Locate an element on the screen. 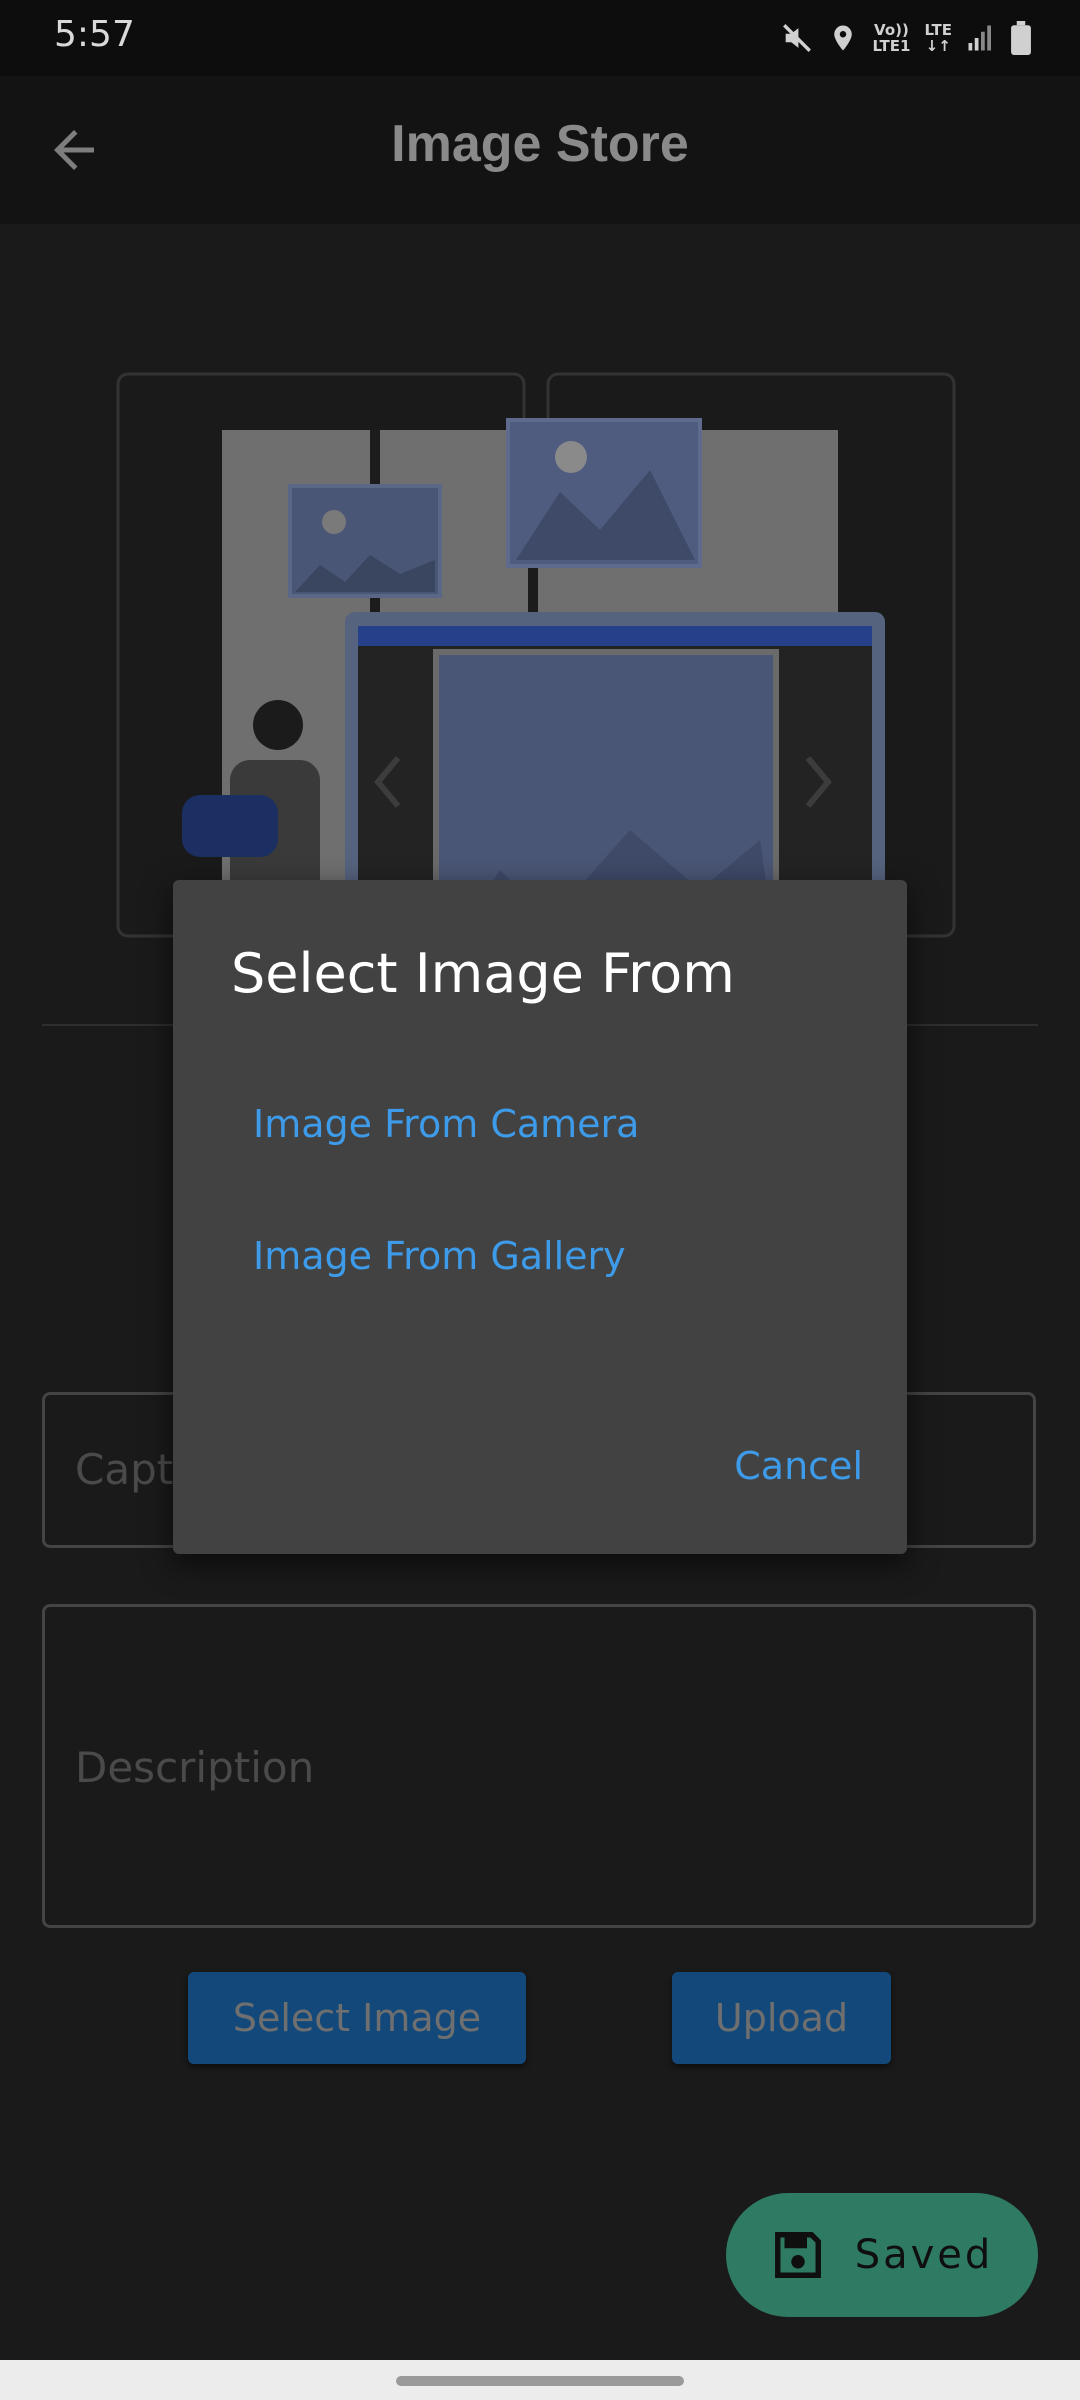 The width and height of the screenshot is (1080, 2400). signal-icon is located at coordinates (979, 38).